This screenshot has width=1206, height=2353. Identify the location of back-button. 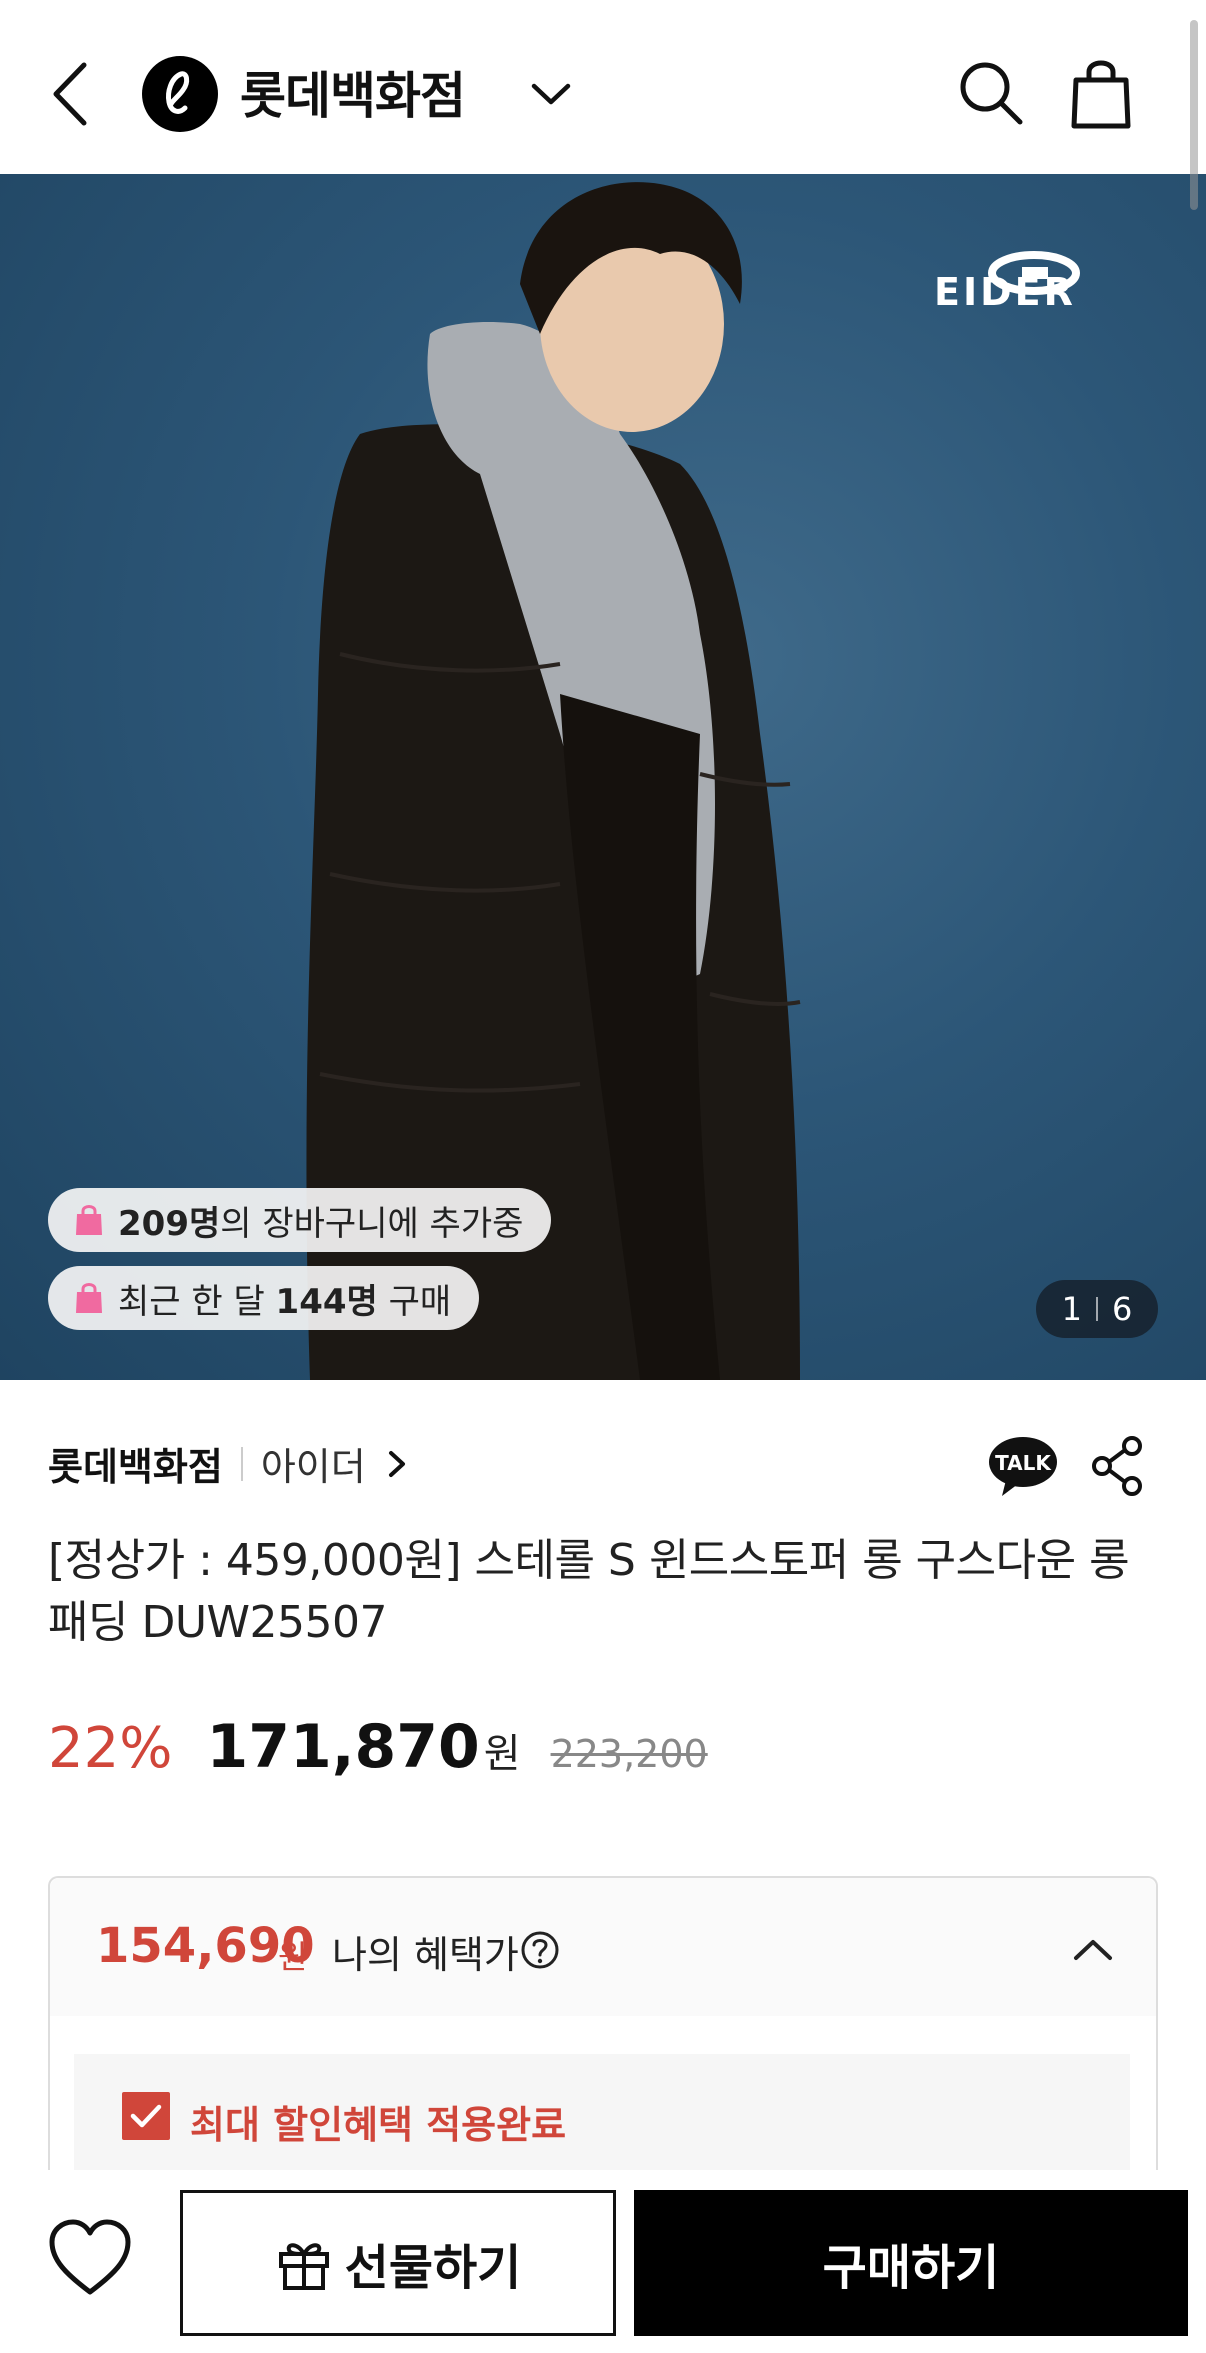
(70, 94).